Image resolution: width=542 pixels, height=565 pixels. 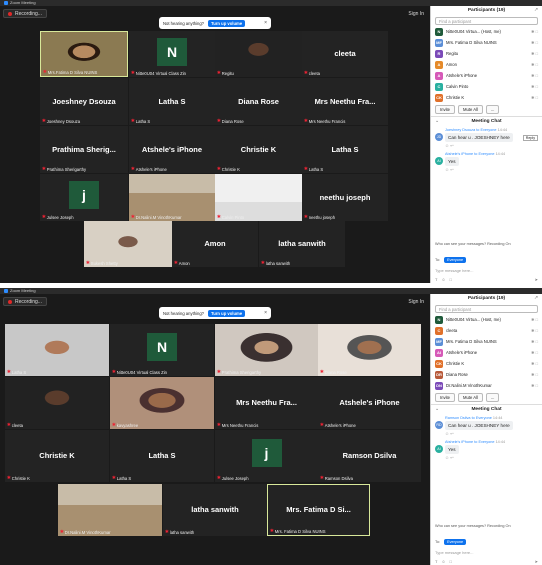 I want to click on participant-row: R Regitu ✱ □, so click(x=486, y=53).